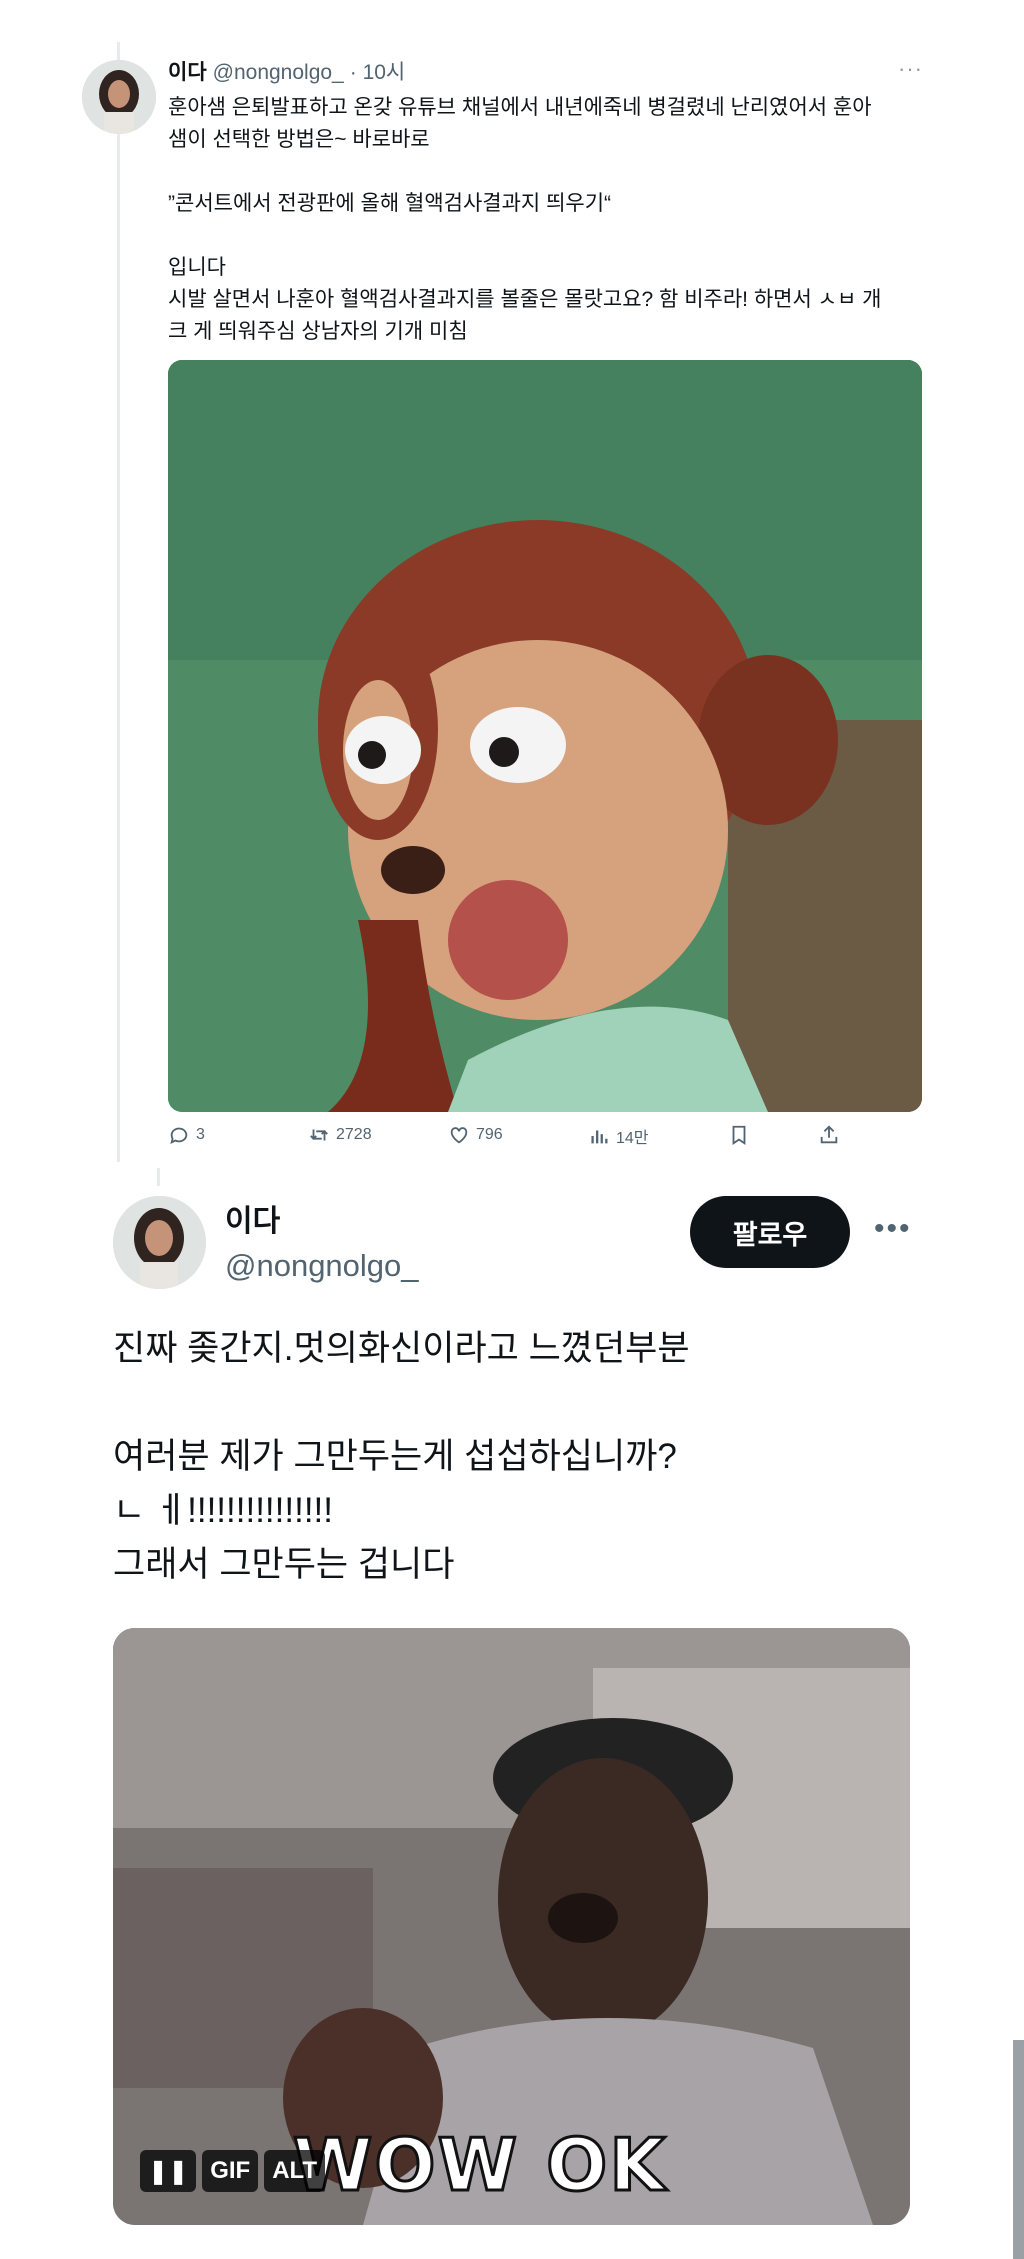 The image size is (1024, 2259). I want to click on gif-badge: GIF, so click(230, 2171).